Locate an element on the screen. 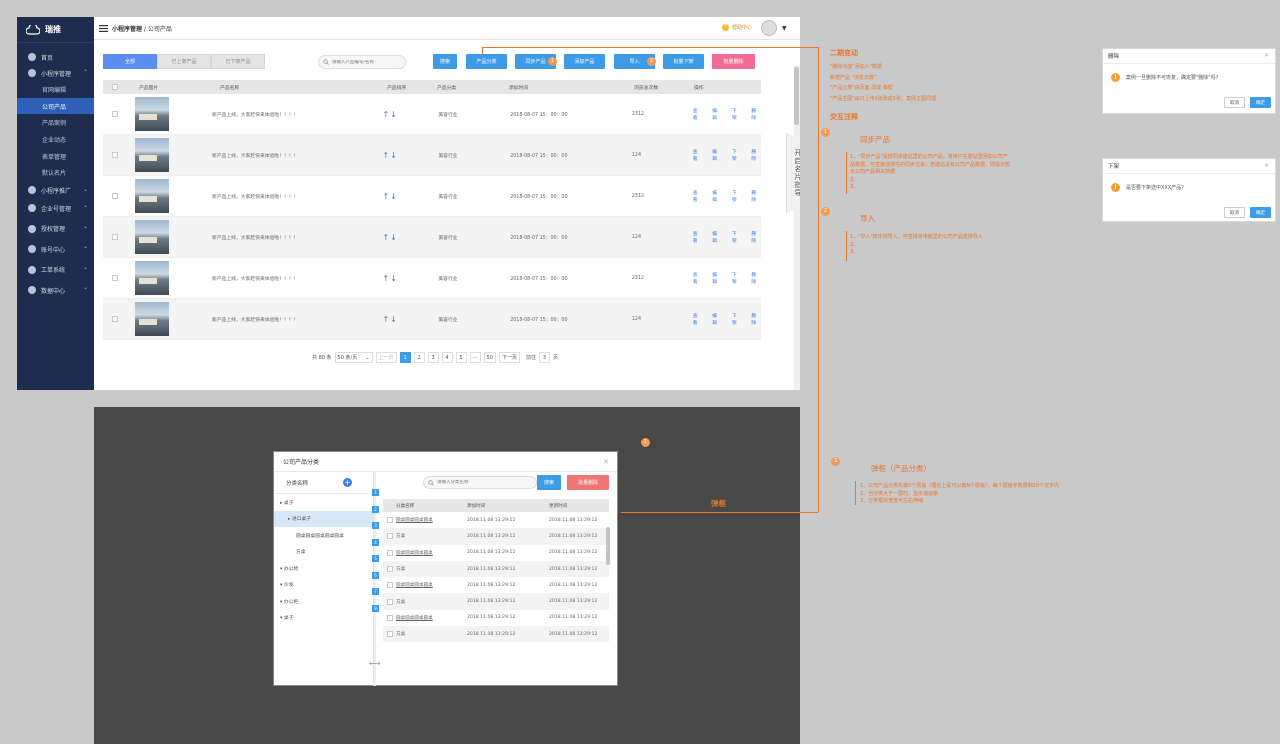 This screenshot has width=1280, height=744. next-page-button: 下一页 is located at coordinates (509, 357).